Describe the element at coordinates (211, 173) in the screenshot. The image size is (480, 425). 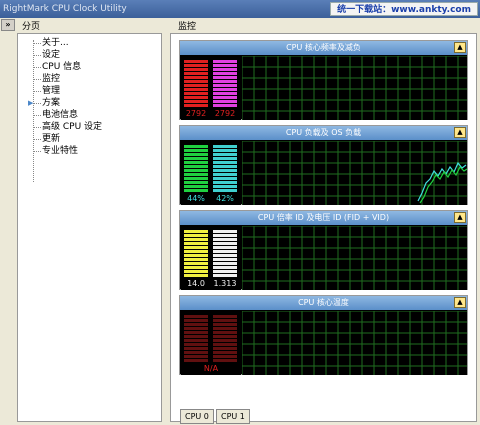
I see `meter-load: 44% 42%` at that location.